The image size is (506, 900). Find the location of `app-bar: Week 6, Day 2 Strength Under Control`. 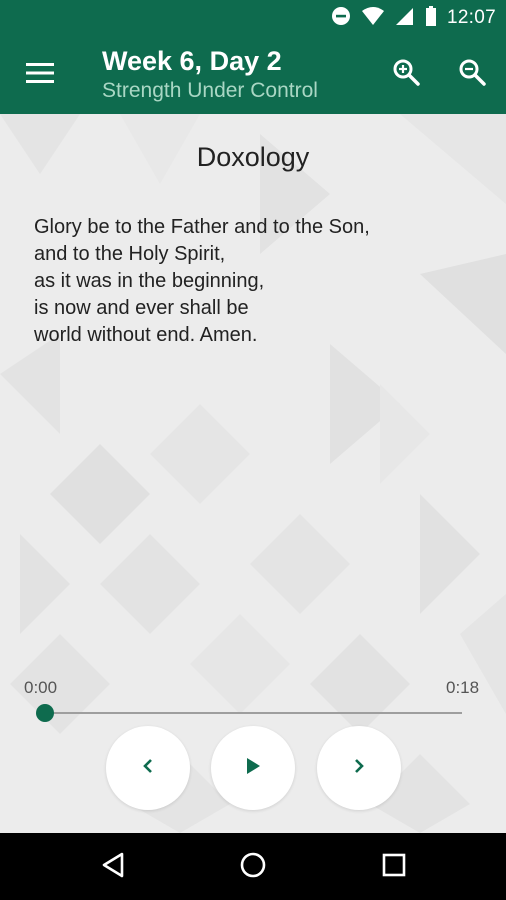

app-bar: Week 6, Day 2 Strength Under Control is located at coordinates (253, 75).